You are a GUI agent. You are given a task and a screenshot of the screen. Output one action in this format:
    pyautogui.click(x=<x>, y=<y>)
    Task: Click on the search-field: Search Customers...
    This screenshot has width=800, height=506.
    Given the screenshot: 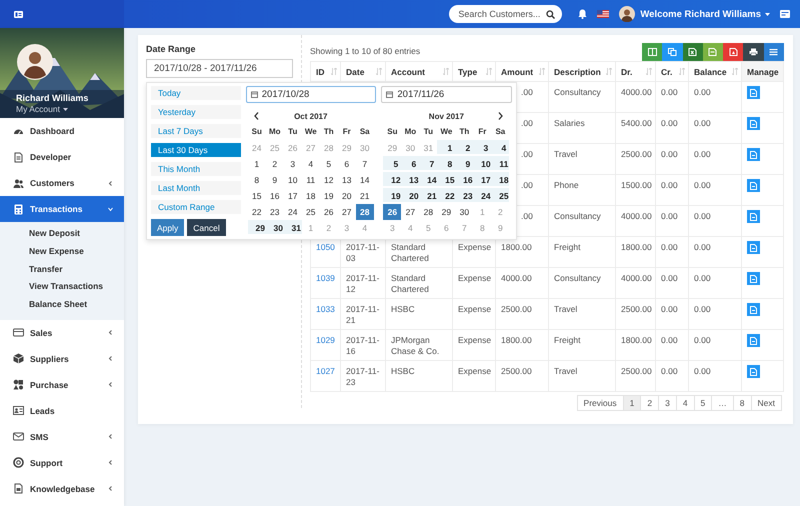 What is the action you would take?
    pyautogui.click(x=505, y=14)
    